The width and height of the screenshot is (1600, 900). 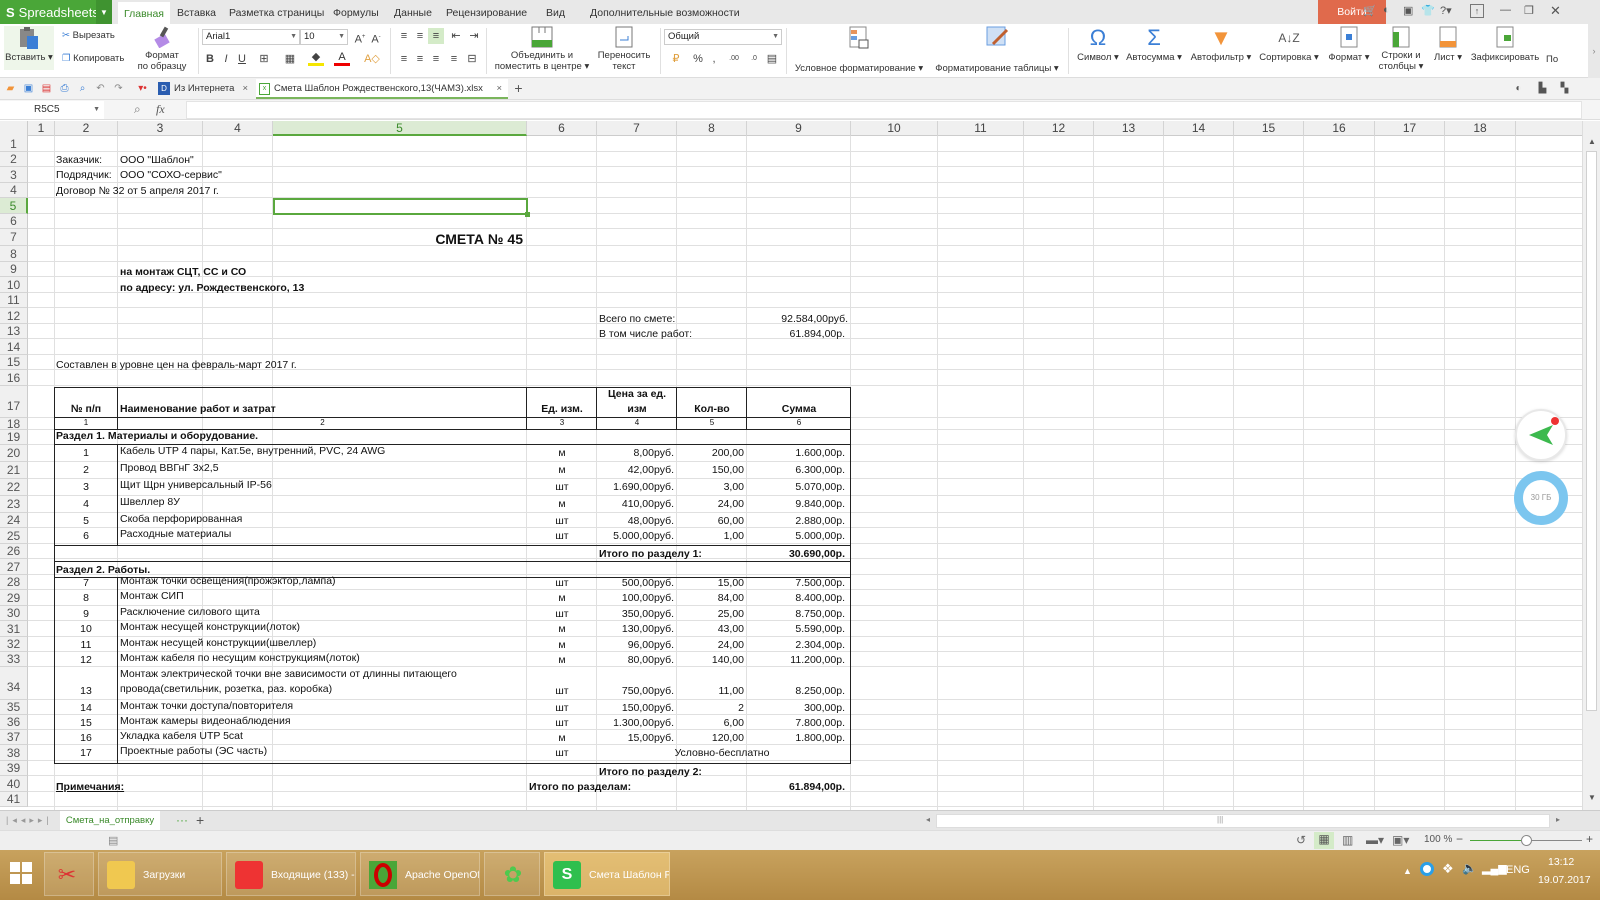 I want to click on item-price: 80,00руб., so click(x=635, y=660).